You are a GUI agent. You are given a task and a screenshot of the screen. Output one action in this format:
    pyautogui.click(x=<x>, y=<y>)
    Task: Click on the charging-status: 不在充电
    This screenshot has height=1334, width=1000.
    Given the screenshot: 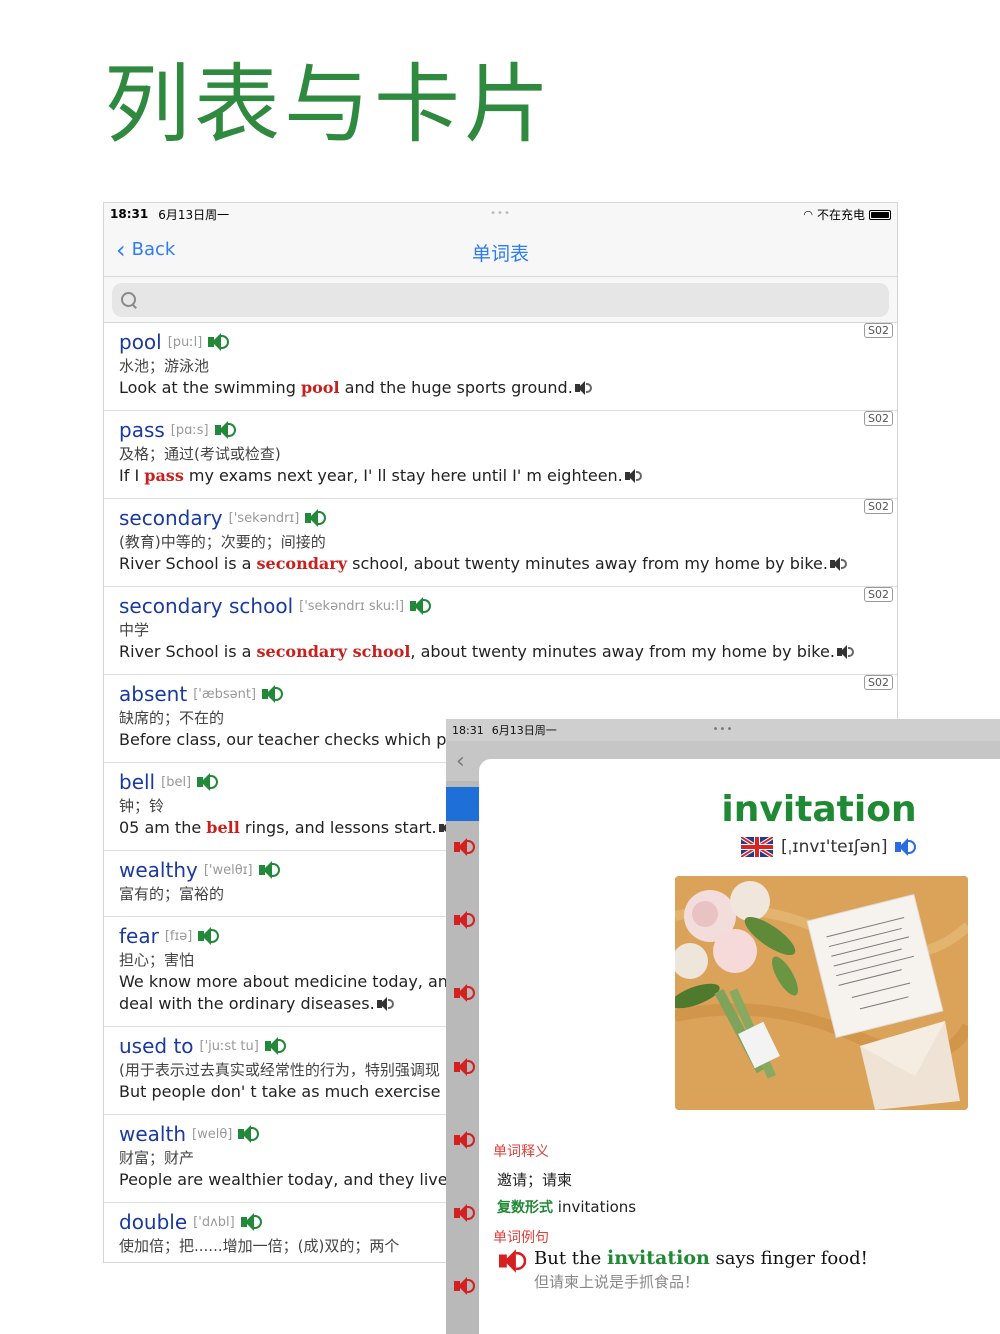 What is the action you would take?
    pyautogui.click(x=840, y=215)
    